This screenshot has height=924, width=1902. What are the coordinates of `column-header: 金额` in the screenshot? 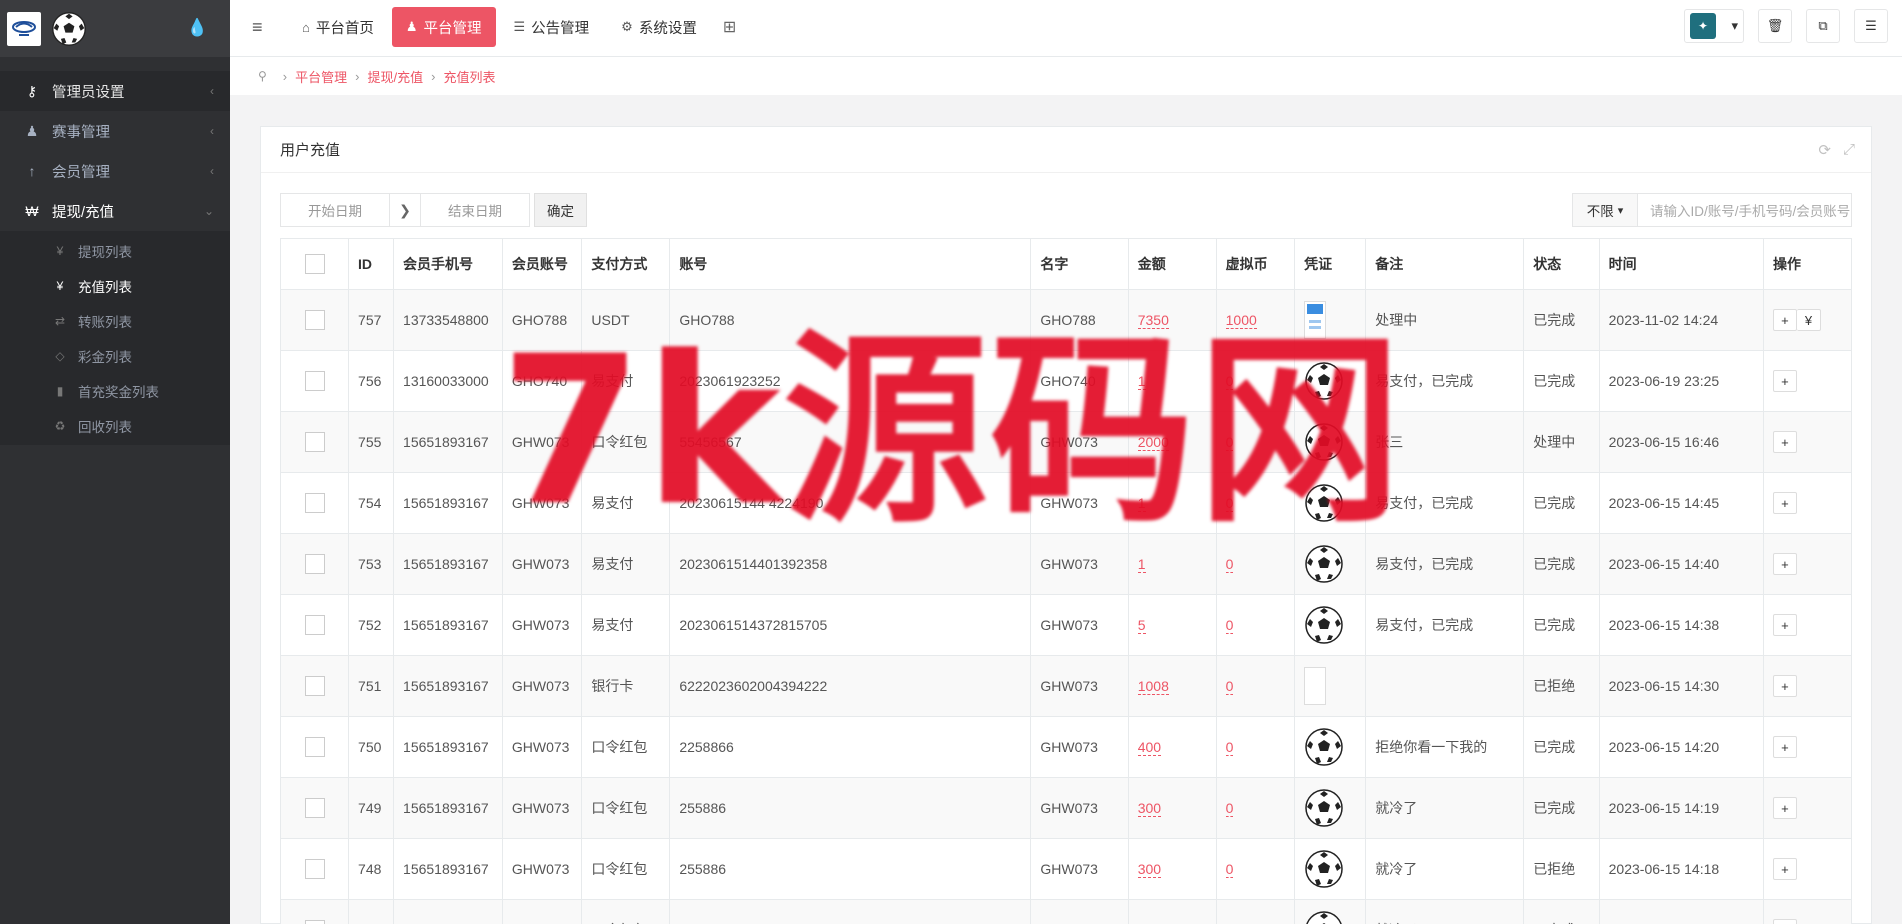 It's located at (1172, 264).